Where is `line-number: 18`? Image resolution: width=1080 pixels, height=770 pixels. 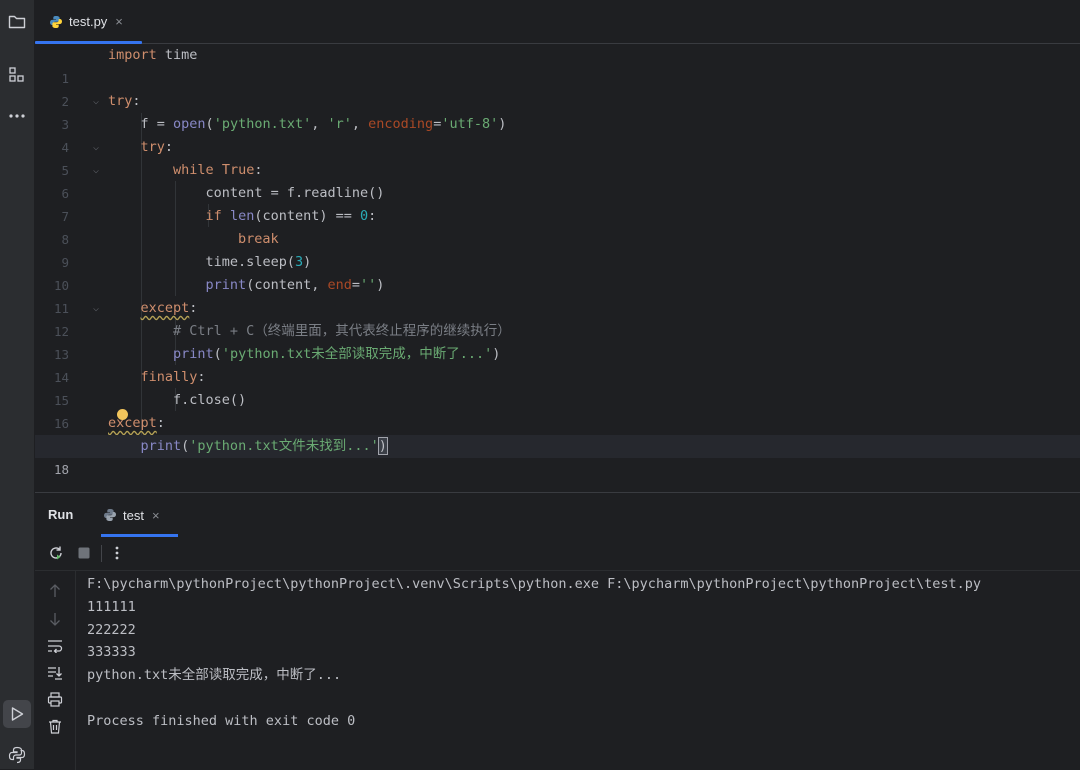 line-number: 18 is located at coordinates (61, 469).